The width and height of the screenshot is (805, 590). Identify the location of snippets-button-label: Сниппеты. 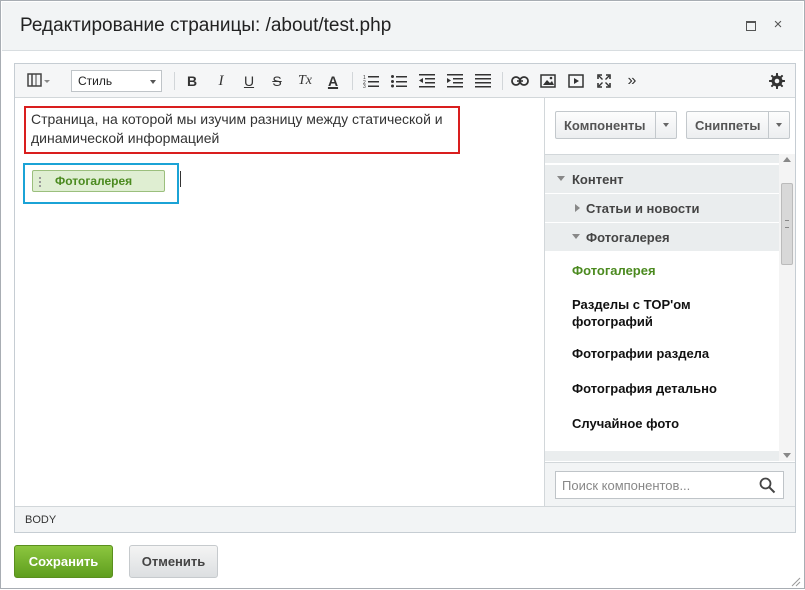
(728, 125).